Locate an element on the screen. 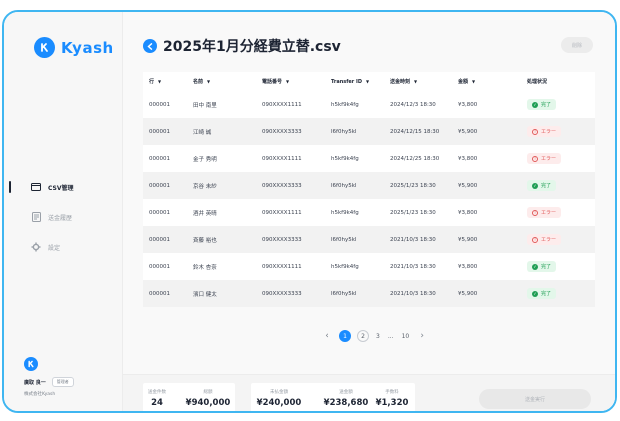  cell-name: 濱口 健太 is located at coordinates (205, 294).